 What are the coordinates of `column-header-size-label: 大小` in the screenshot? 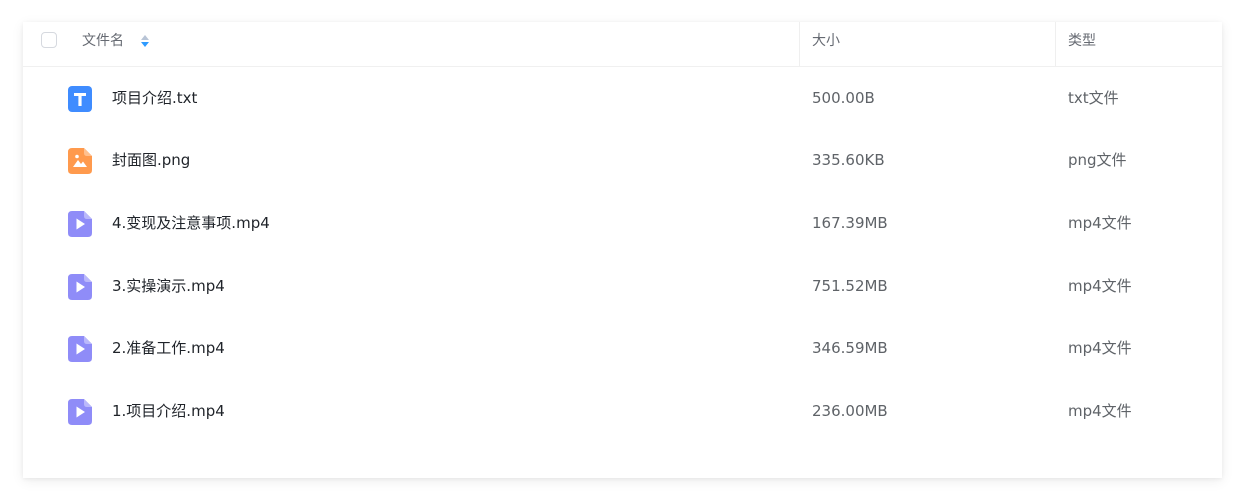 It's located at (826, 41).